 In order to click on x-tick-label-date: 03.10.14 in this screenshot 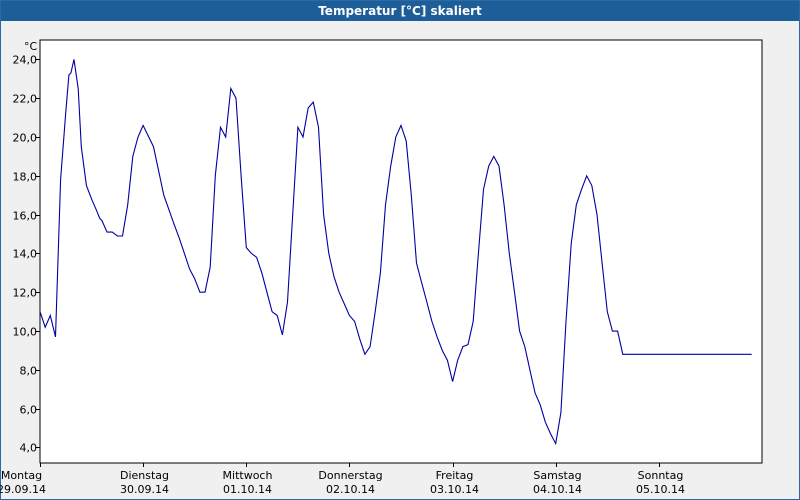, I will do `click(454, 489)`.